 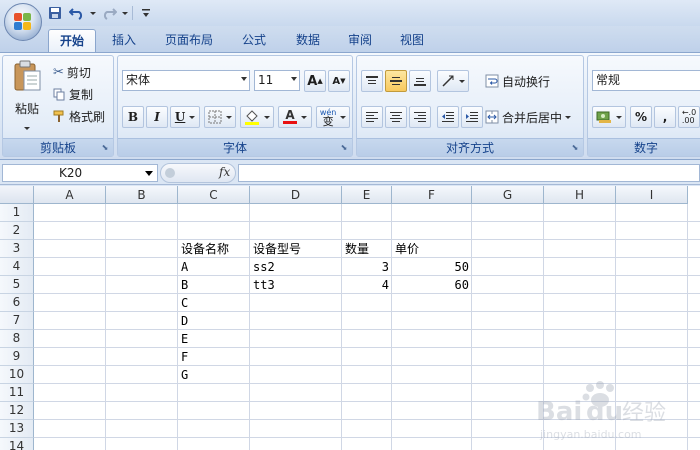 I want to click on row-header-9: 9, so click(x=17, y=357).